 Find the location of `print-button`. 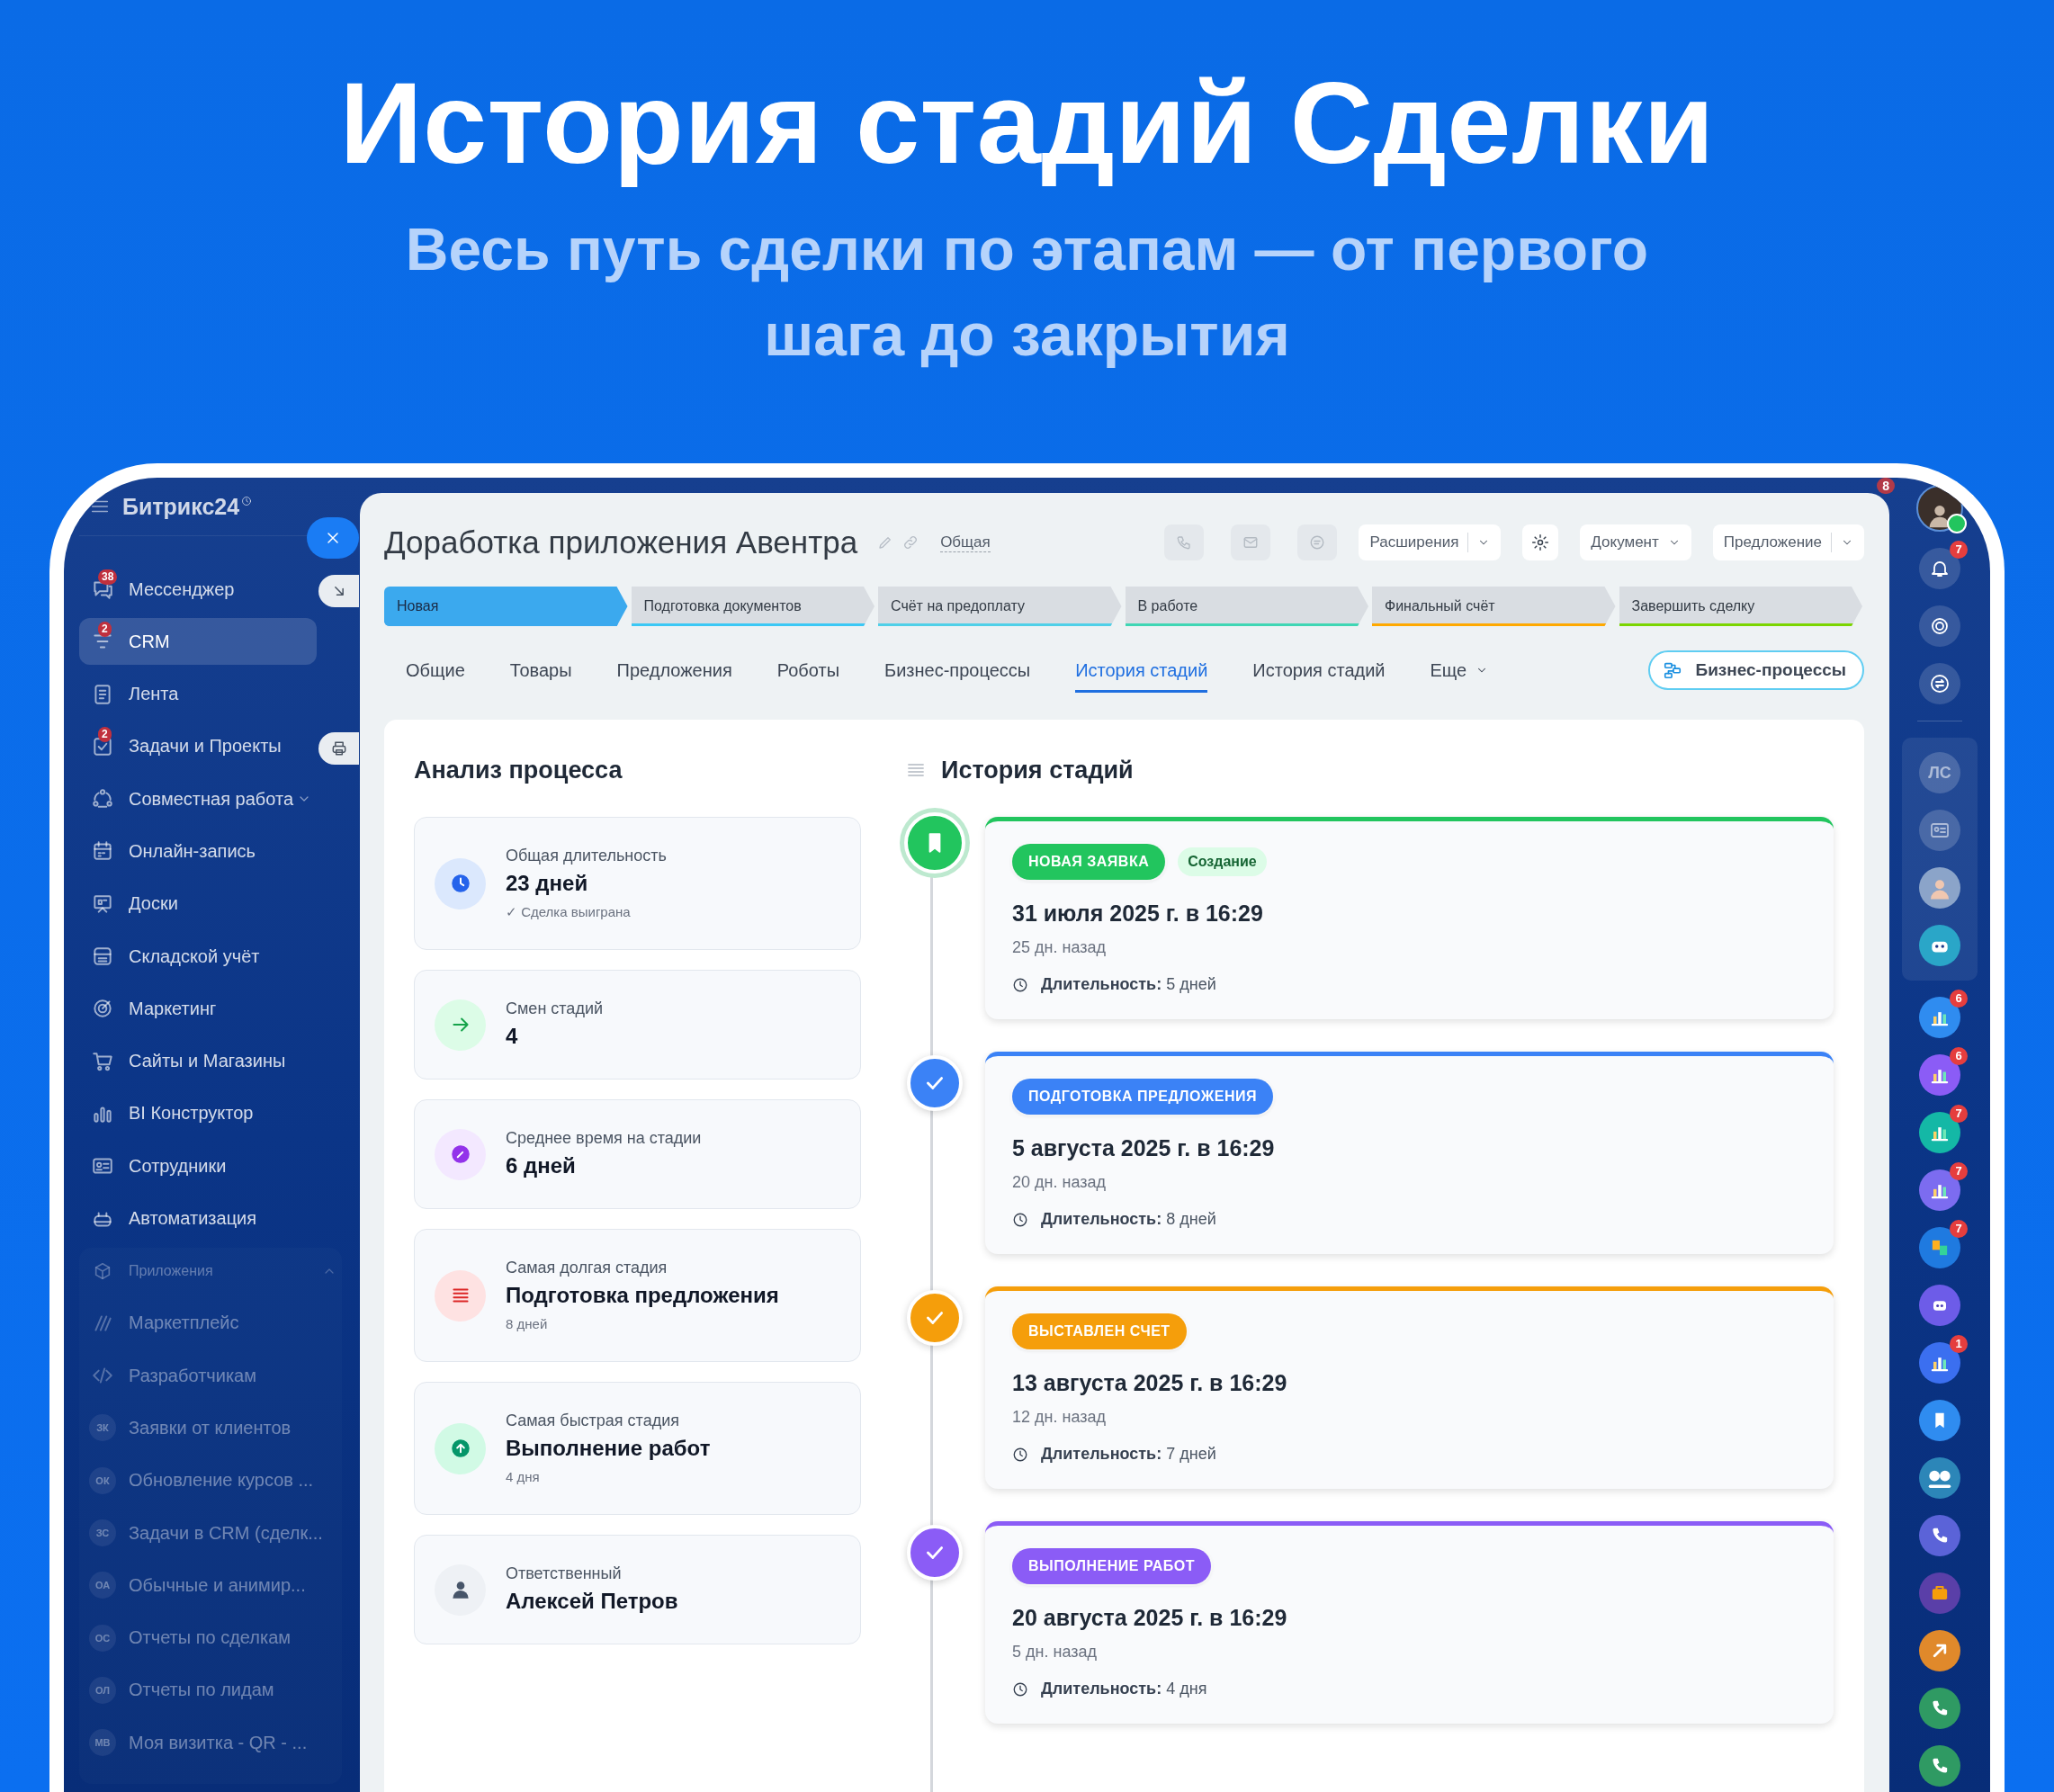

print-button is located at coordinates (339, 748).